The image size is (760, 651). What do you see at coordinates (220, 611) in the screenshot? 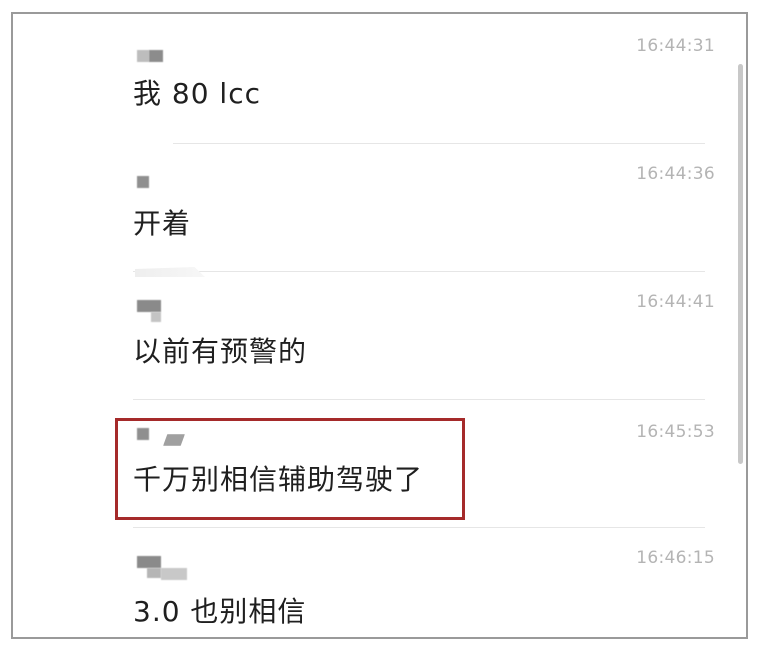
I see `message-text: 3.0 也别相信` at bounding box center [220, 611].